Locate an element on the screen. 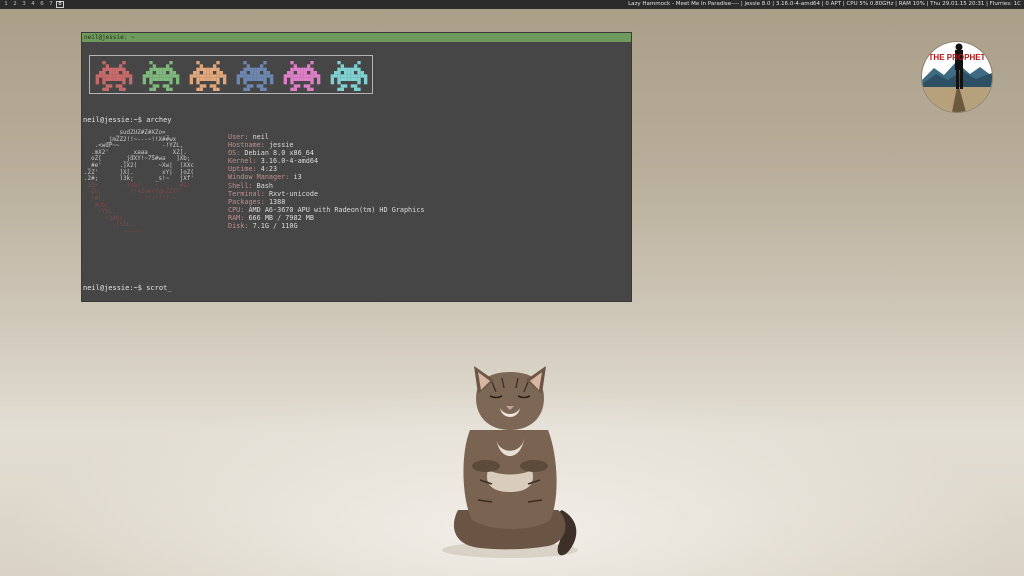  info-key: OS: is located at coordinates (234, 153).